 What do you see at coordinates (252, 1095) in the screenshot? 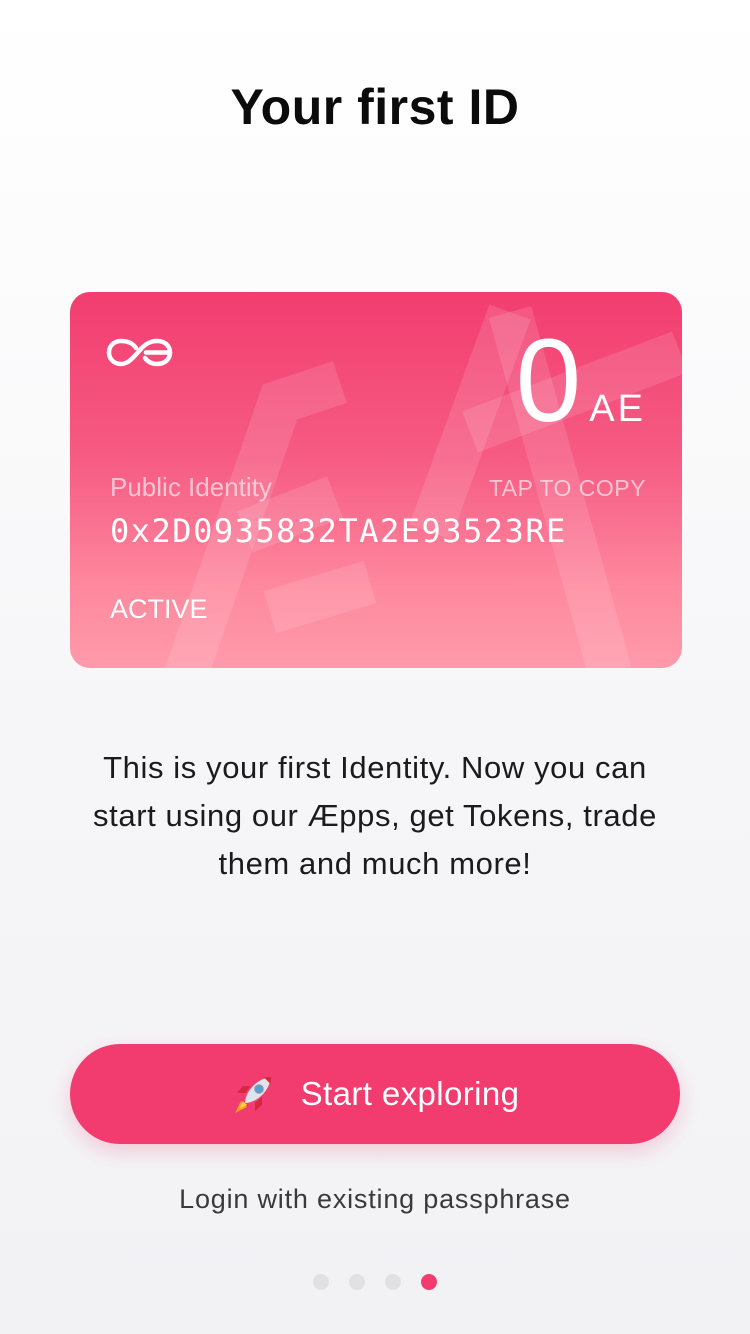
I see `rocket-icon` at bounding box center [252, 1095].